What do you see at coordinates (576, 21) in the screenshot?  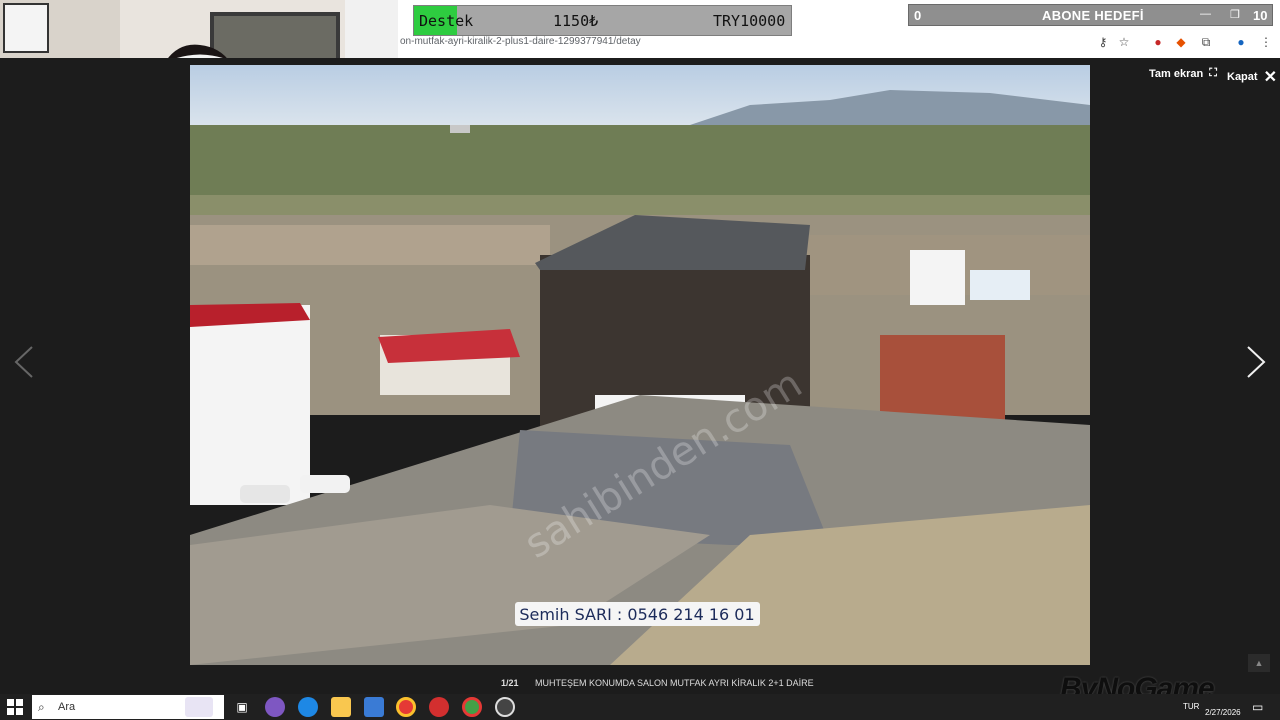 I see `donation-amount: 1150₺` at bounding box center [576, 21].